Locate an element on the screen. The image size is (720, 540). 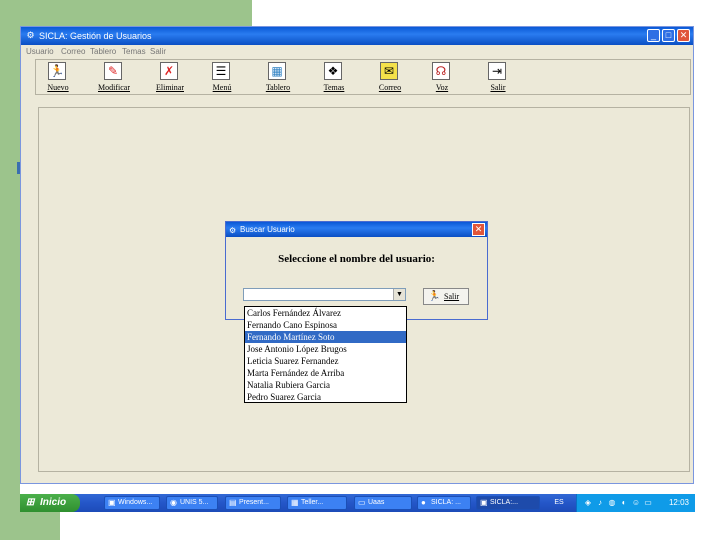
toolbar-label: Salir is located at coordinates (498, 87).